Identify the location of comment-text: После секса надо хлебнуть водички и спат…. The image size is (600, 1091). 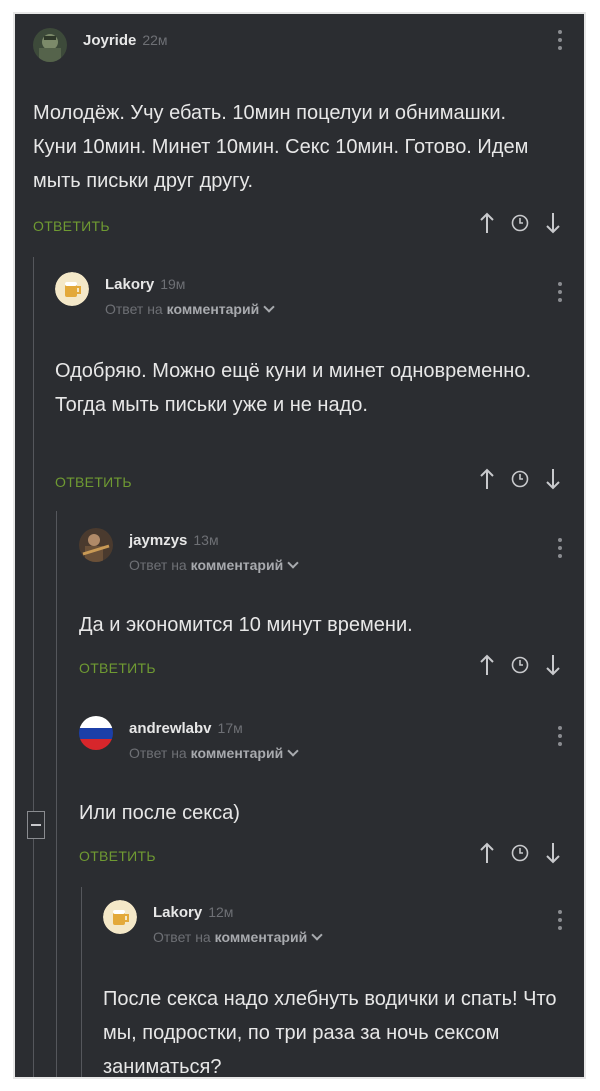
(330, 1033).